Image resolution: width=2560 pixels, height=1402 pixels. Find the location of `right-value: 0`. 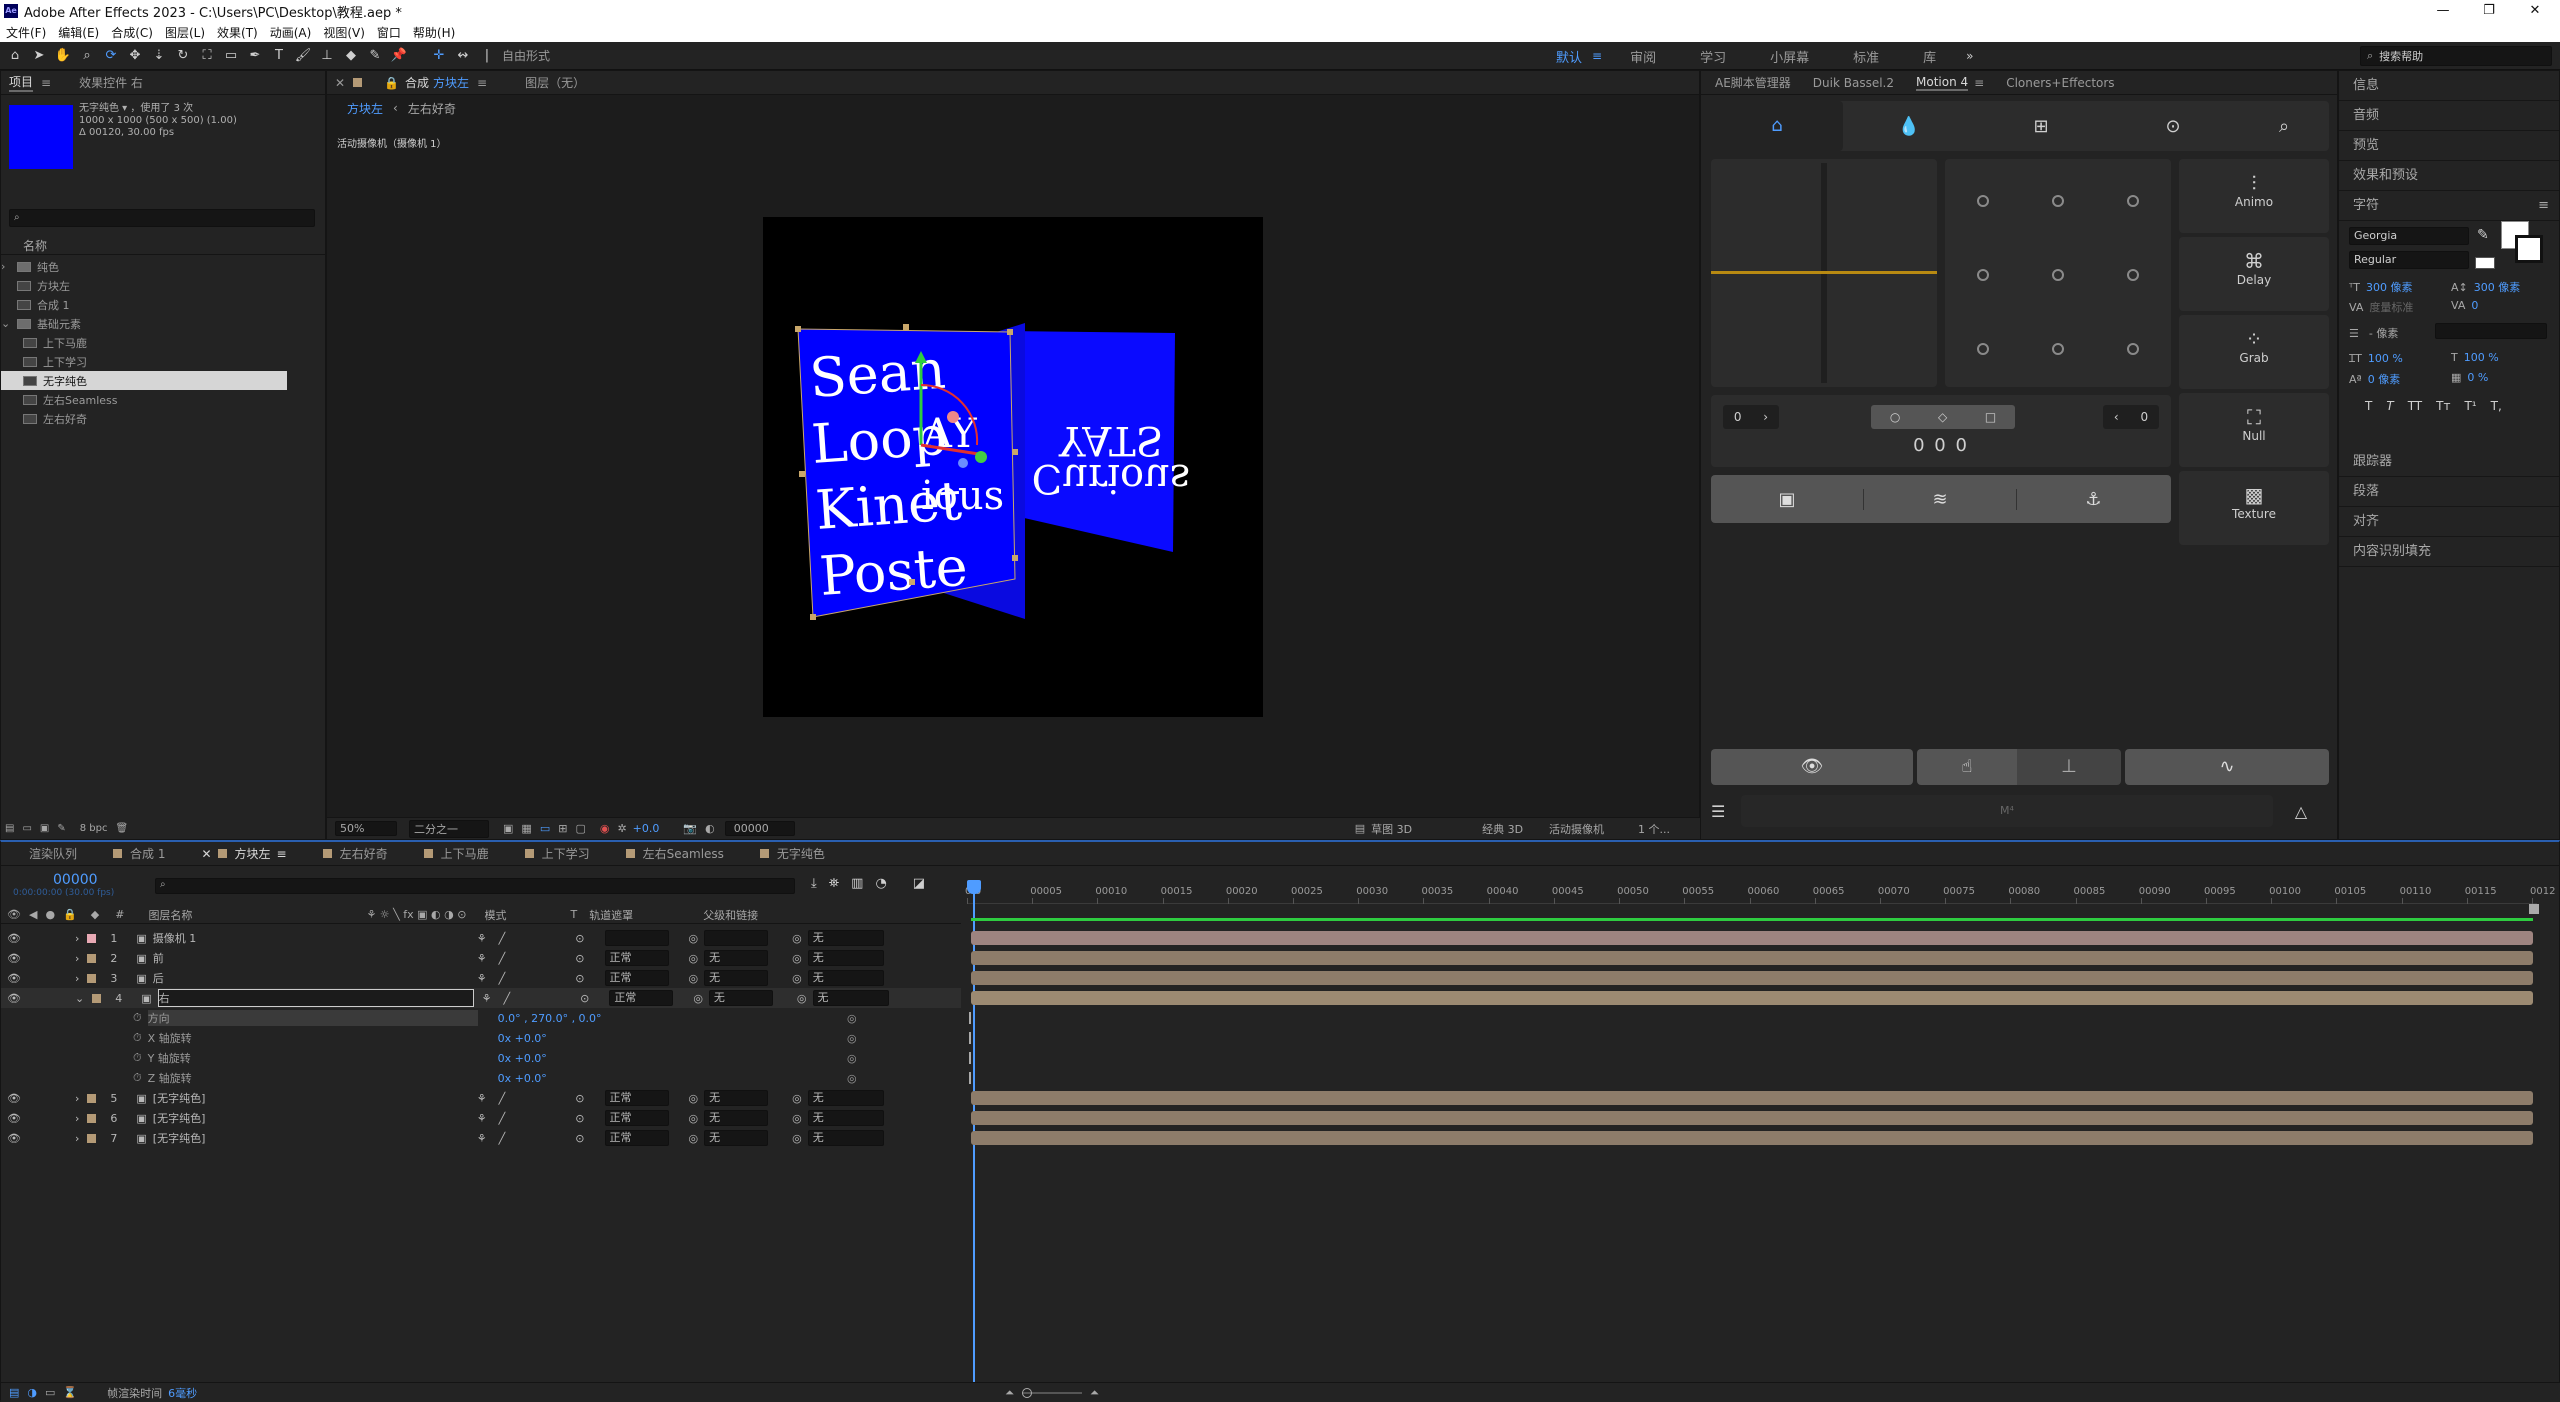

right-value: 0 is located at coordinates (2144, 417).